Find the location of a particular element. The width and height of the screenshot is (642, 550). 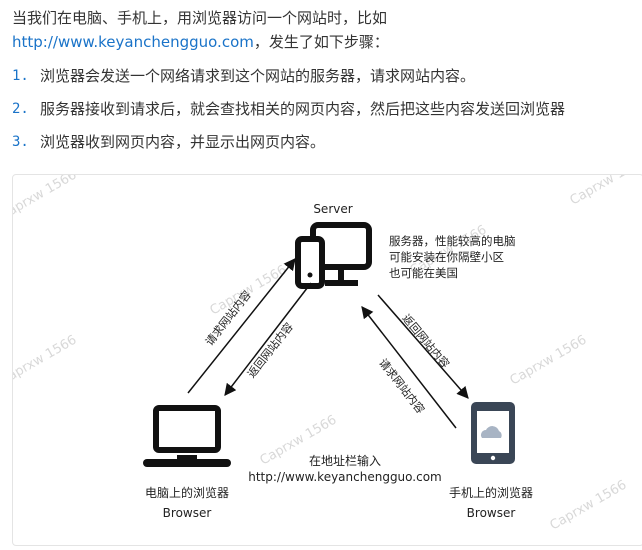

intro-line-2: http://www.keyanchengguo.com，发生了如下步骤： is located at coordinates (322, 42).